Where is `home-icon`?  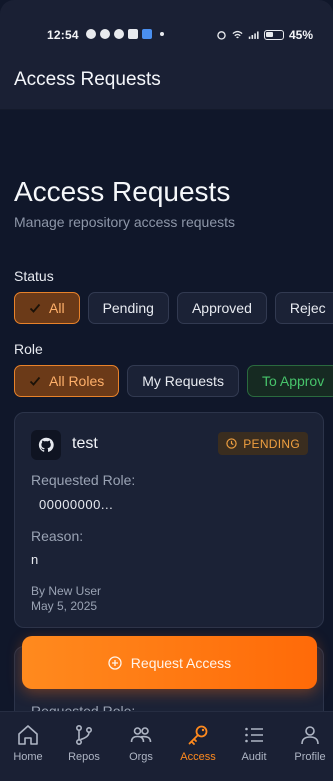
home-icon is located at coordinates (28, 735).